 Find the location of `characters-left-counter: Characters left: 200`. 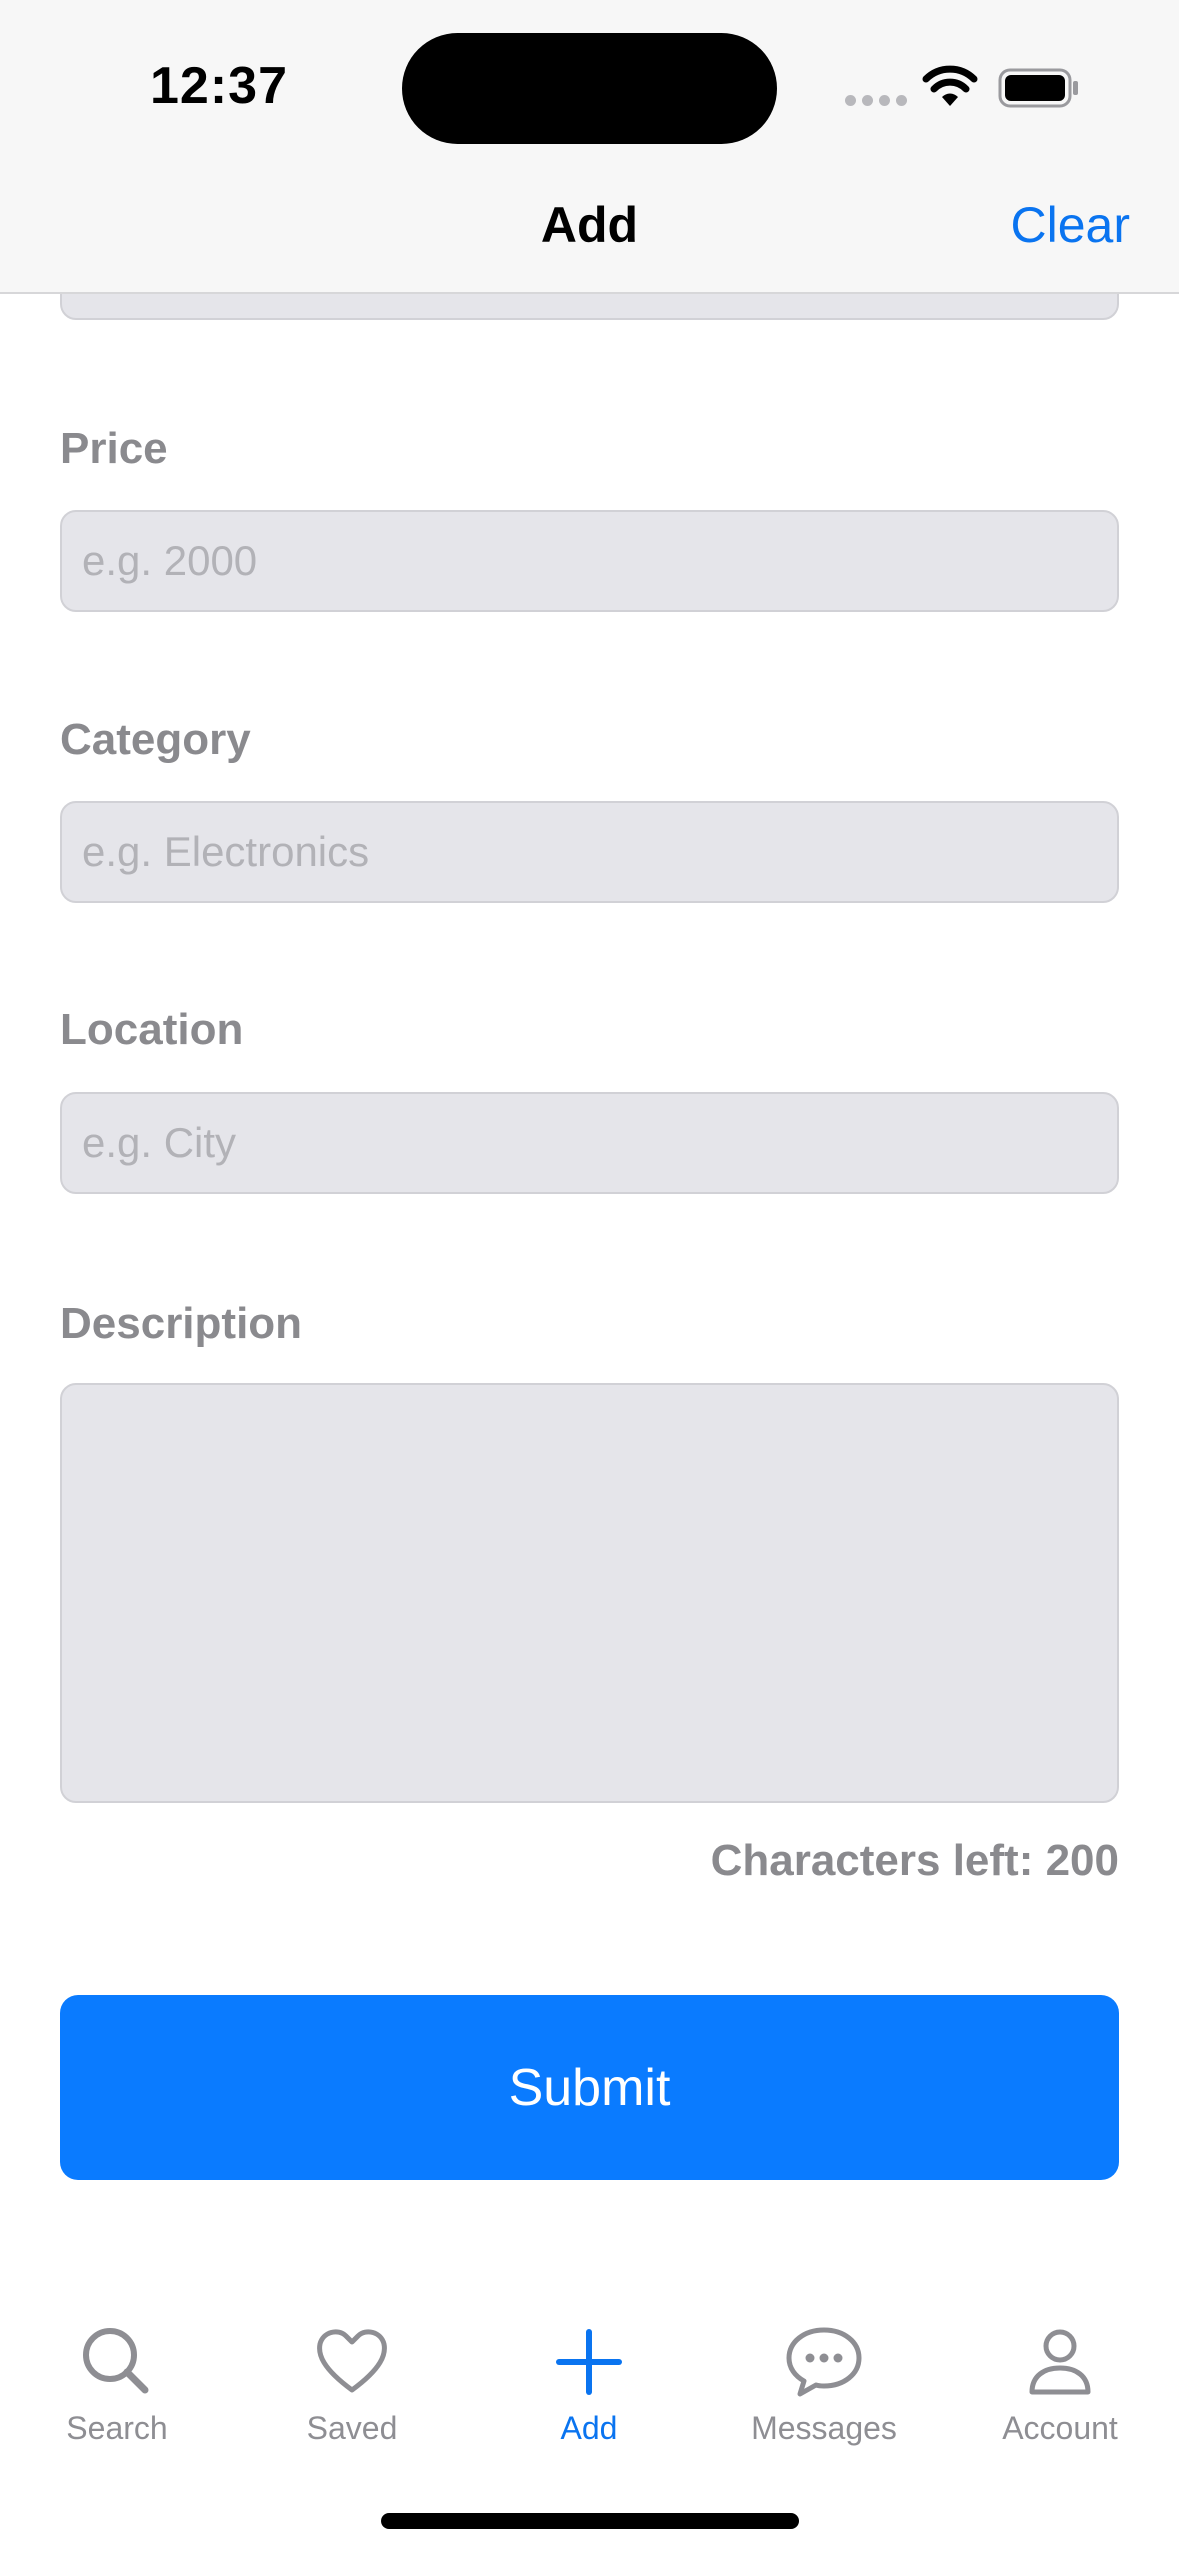

characters-left-counter: Characters left: 200 is located at coordinates (914, 1860).